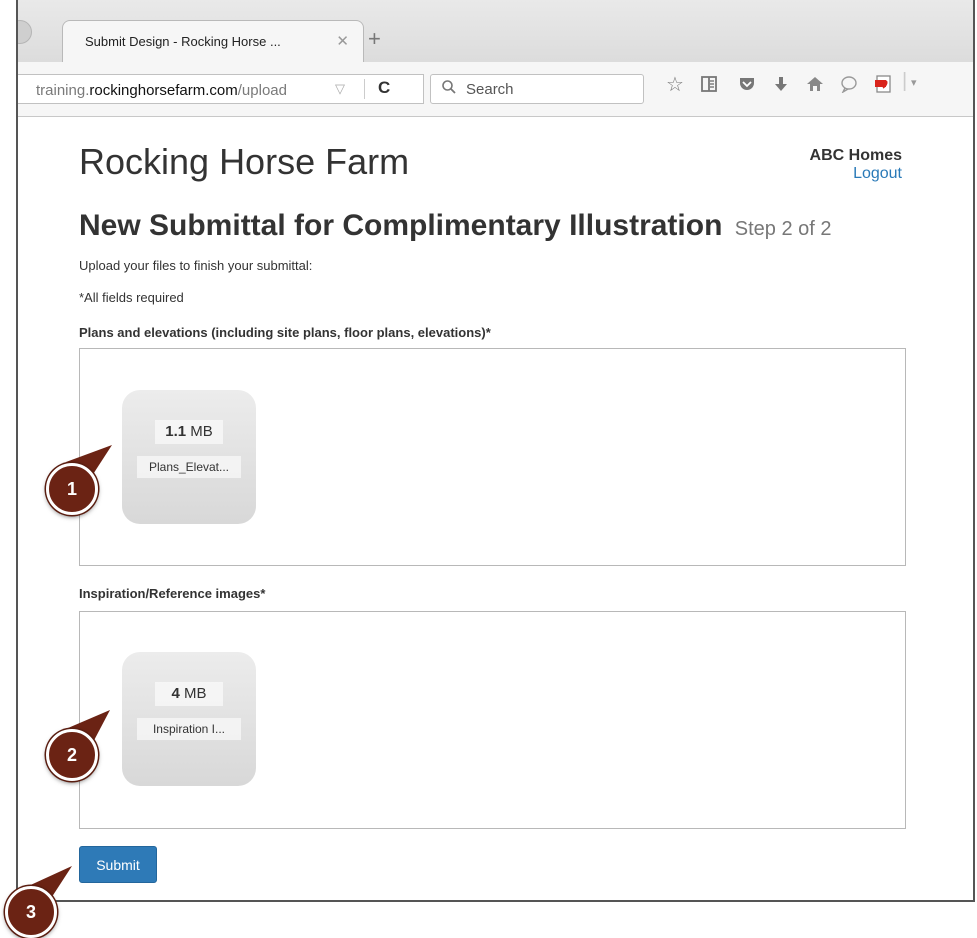 The image size is (977, 938). Describe the element at coordinates (490, 89) in the screenshot. I see `search-placeholder: Search` at that location.